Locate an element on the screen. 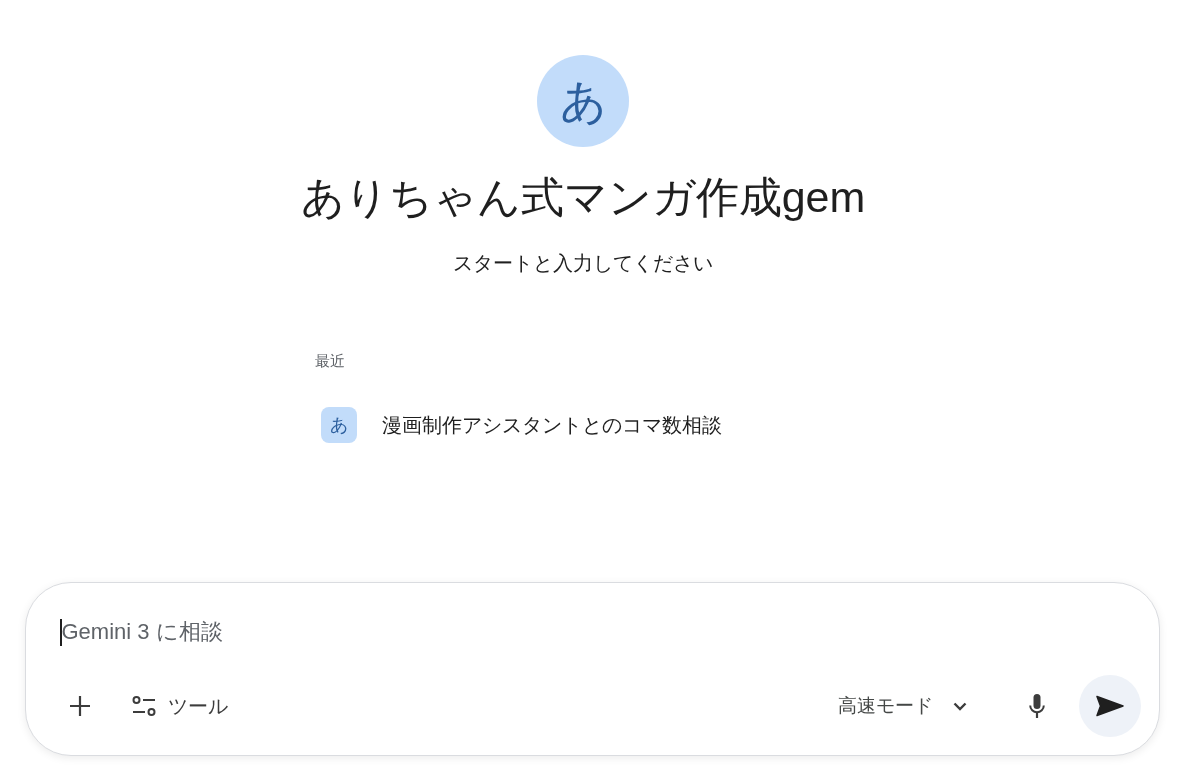 The width and height of the screenshot is (1200, 779). prompt-input: Gemini 3 に相談 is located at coordinates (601, 632).